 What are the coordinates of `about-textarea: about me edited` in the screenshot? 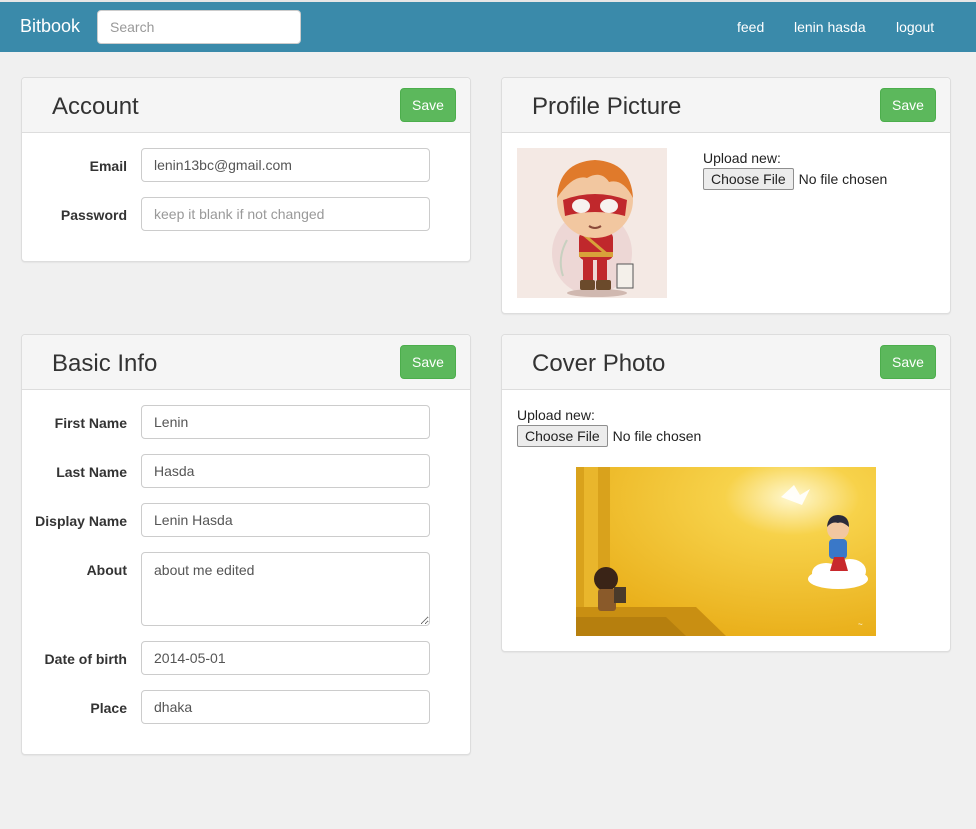 It's located at (285, 589).